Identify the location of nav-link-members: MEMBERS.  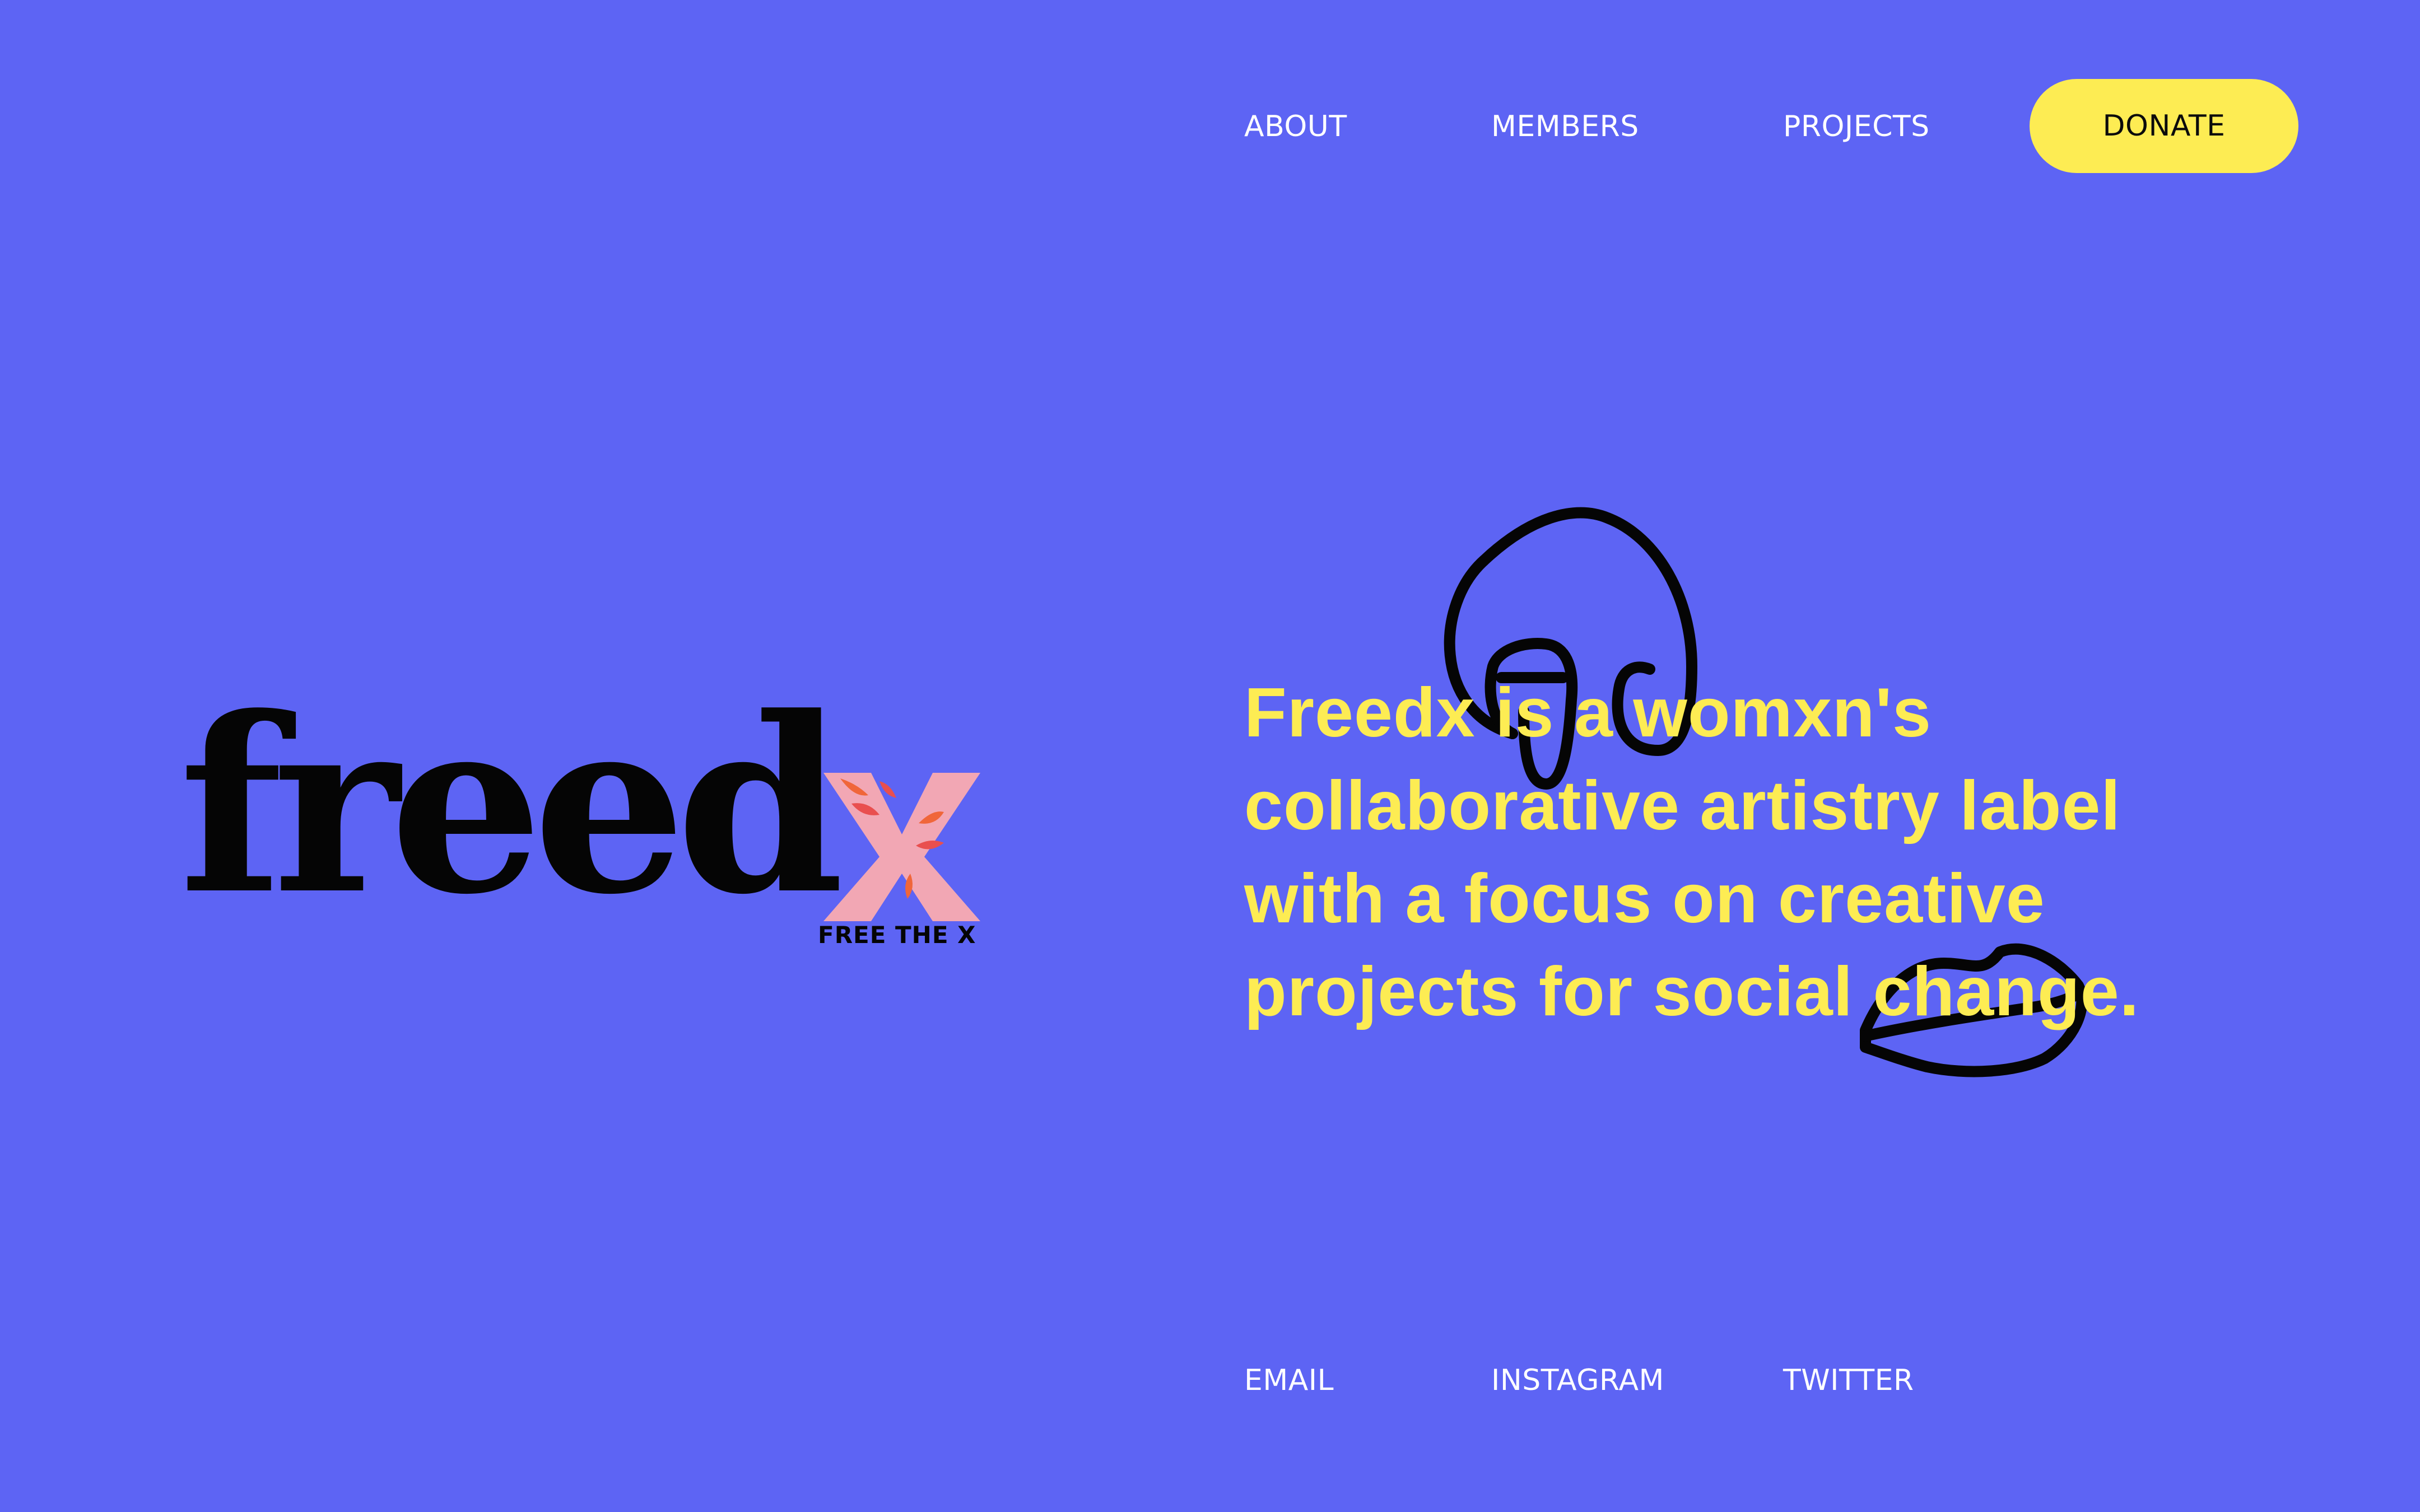
(1565, 127).